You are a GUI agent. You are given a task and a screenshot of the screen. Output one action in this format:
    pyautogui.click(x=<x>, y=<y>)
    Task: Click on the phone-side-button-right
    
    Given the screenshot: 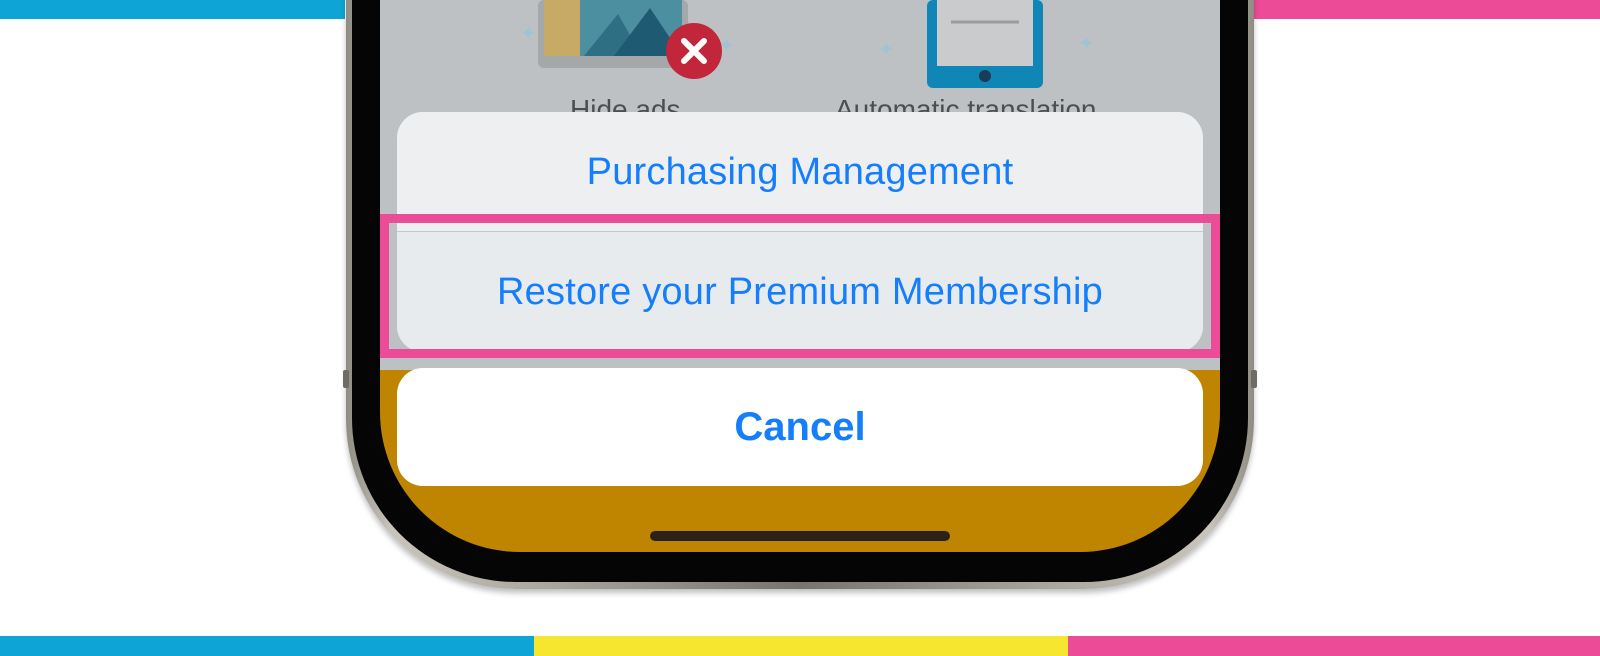 What is the action you would take?
    pyautogui.click(x=1254, y=379)
    